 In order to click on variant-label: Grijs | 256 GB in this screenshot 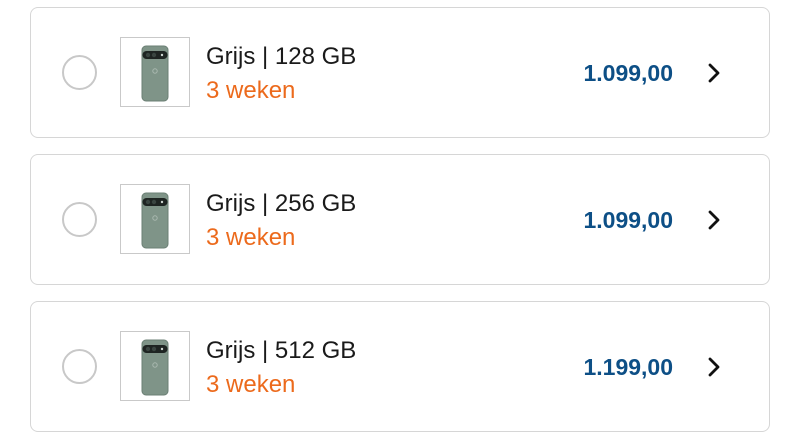, I will do `click(281, 203)`.